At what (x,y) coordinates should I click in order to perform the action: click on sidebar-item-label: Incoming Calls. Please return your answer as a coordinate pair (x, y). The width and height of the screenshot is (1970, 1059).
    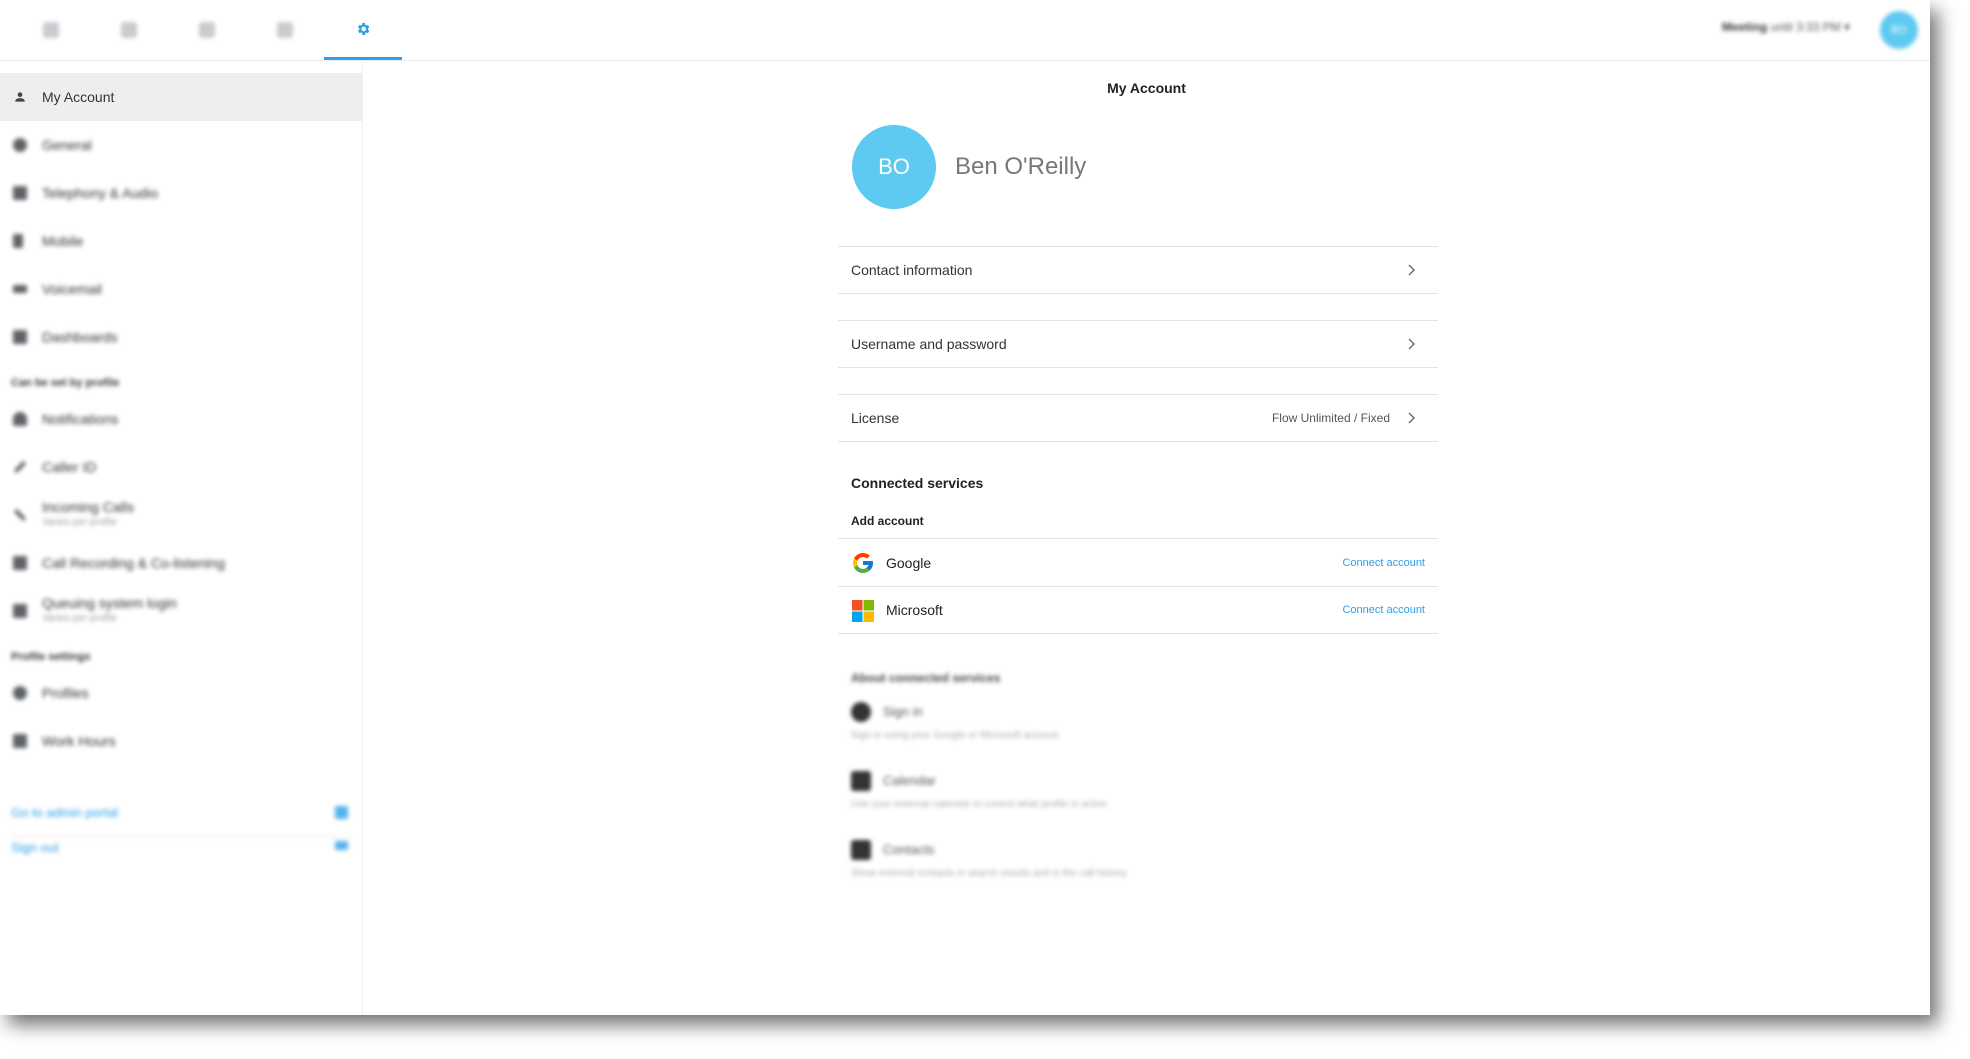
    Looking at the image, I should click on (88, 507).